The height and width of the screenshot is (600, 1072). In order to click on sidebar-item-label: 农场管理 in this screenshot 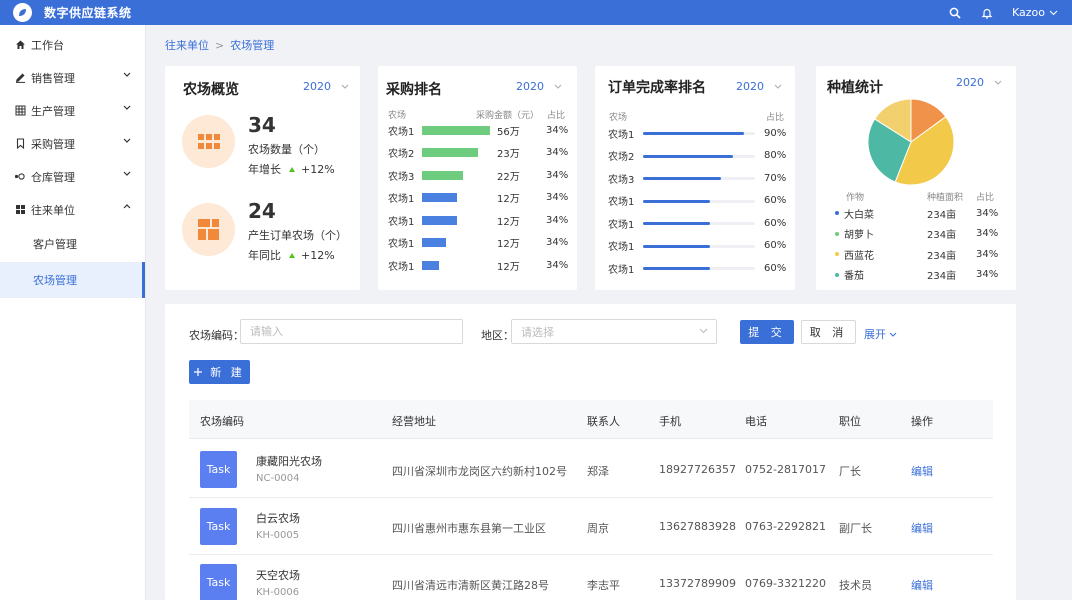, I will do `click(55, 280)`.